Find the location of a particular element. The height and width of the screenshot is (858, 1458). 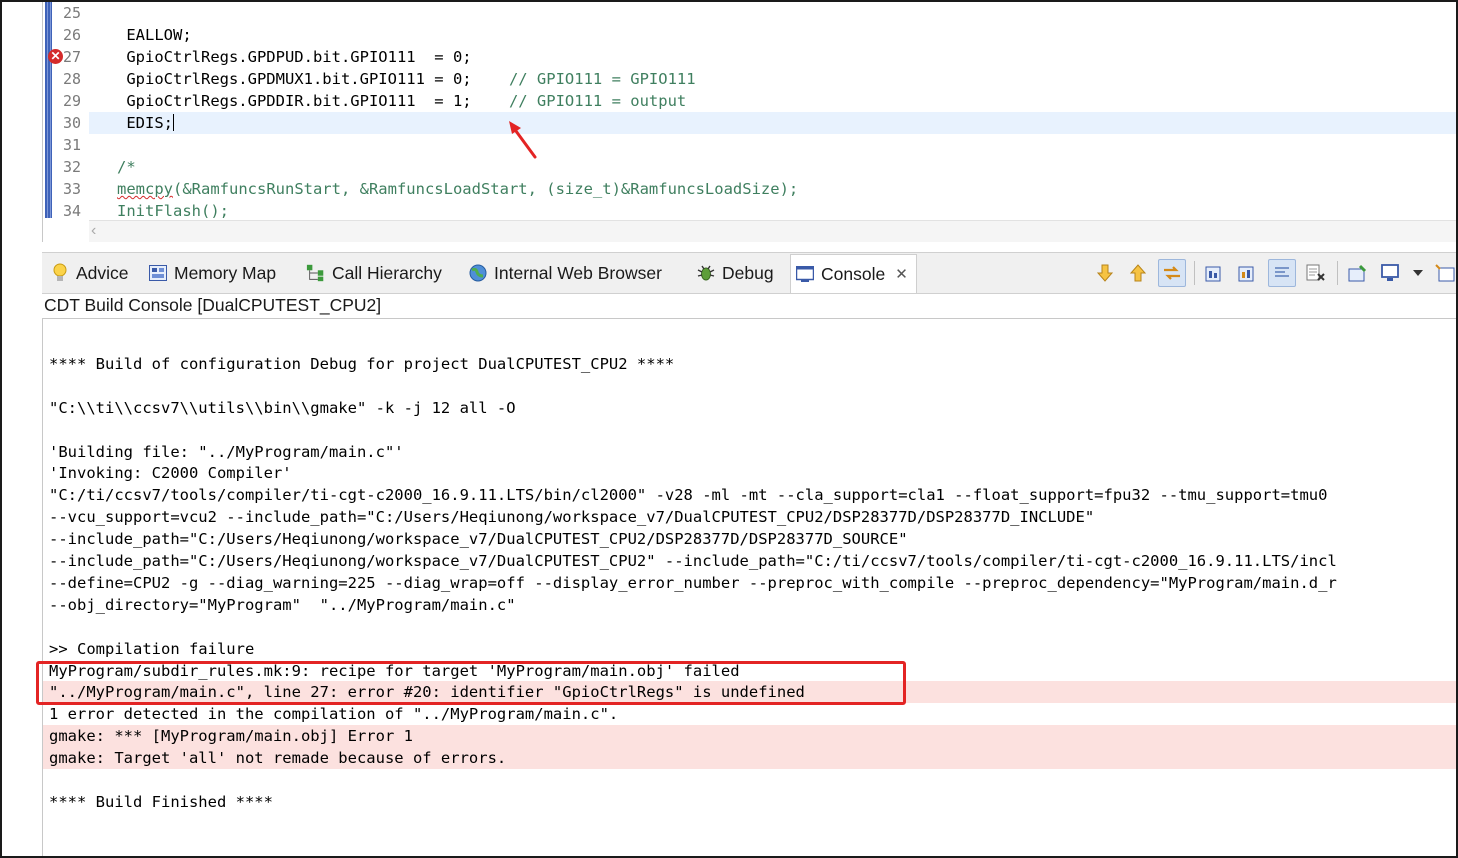

code-line: GpioCtrlRegs.GPDPUD.bit.GPIO111 = 0; is located at coordinates (280, 57).